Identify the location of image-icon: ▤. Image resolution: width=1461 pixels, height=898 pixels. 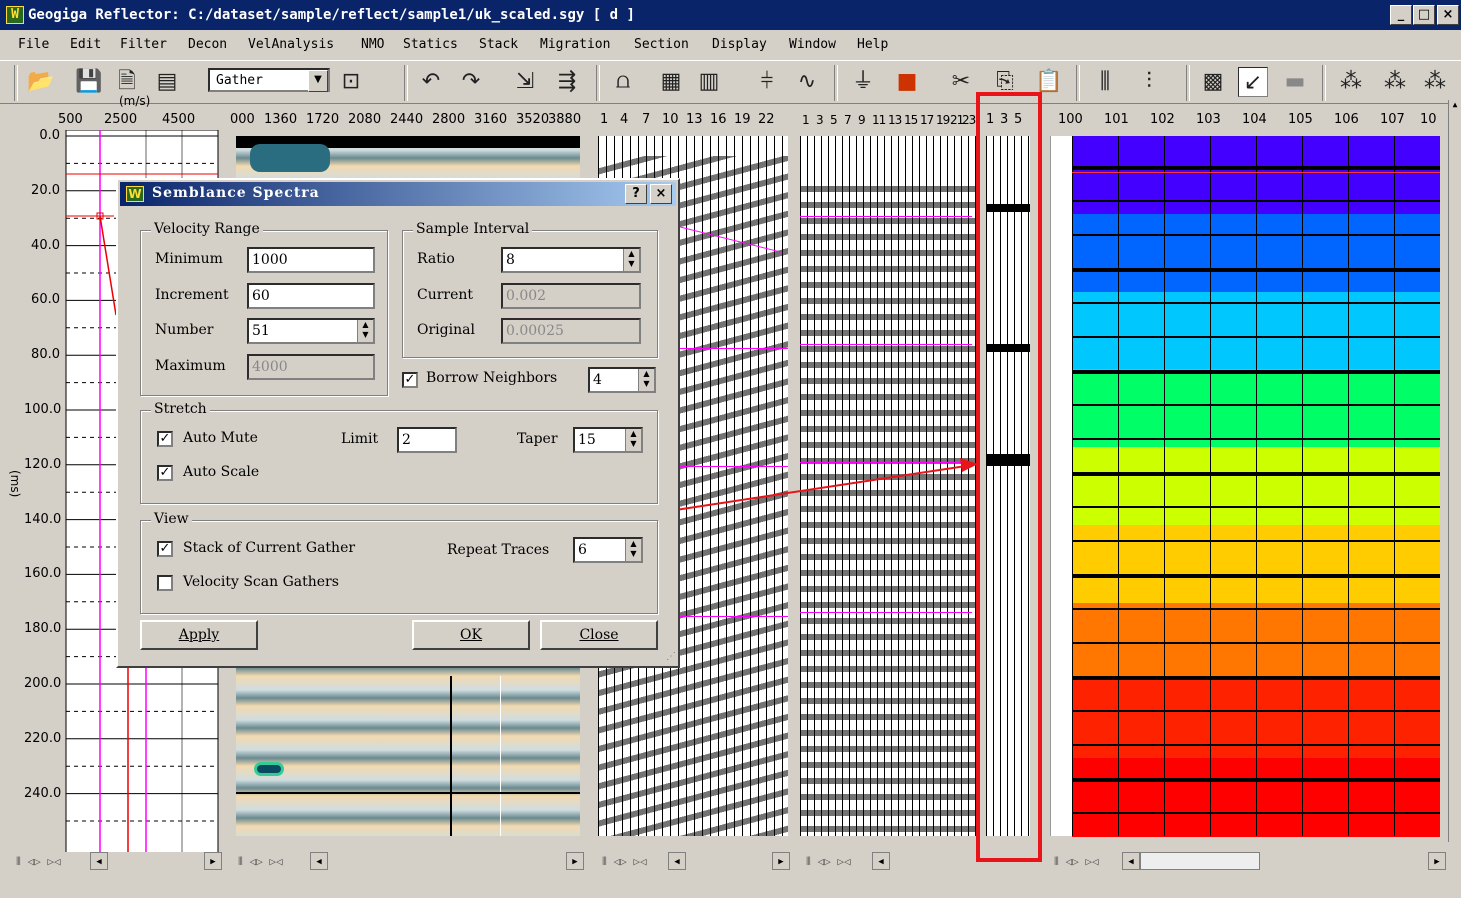
(167, 82).